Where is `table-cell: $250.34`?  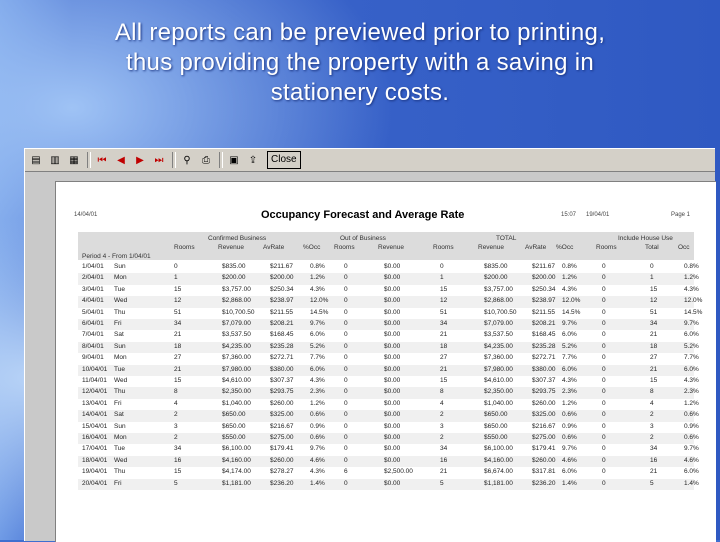
table-cell: $250.34 is located at coordinates (544, 289).